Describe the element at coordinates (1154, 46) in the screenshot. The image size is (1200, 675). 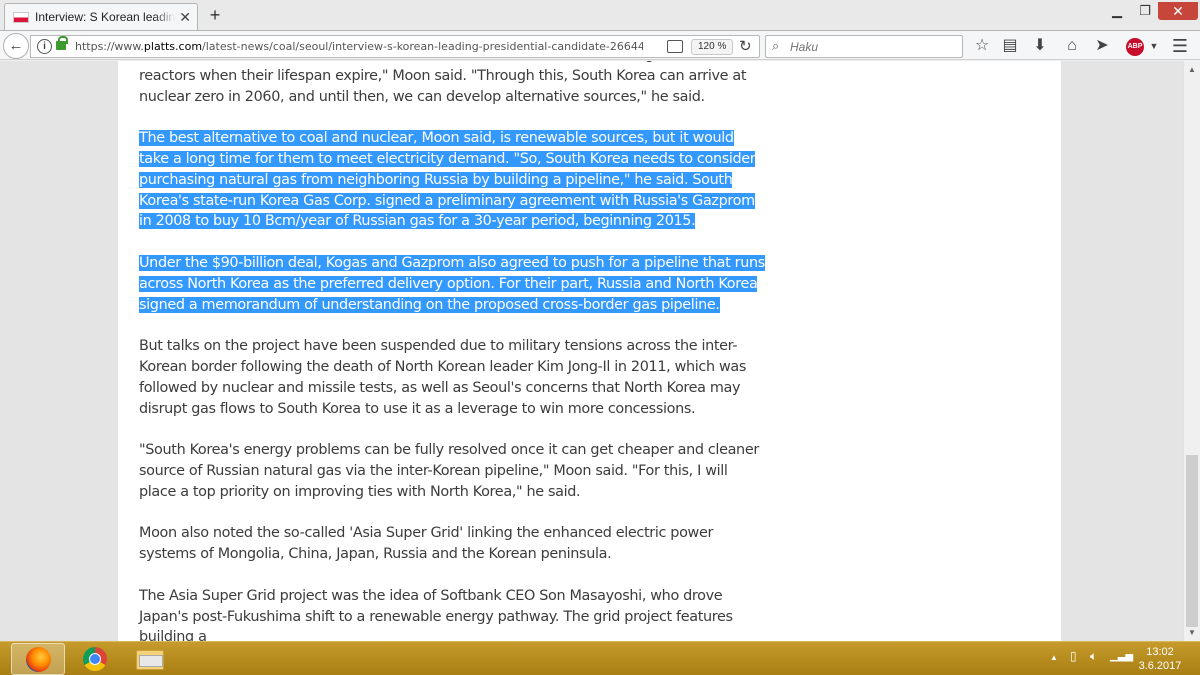
I see `adblock-dropdown-icon: ▼` at that location.